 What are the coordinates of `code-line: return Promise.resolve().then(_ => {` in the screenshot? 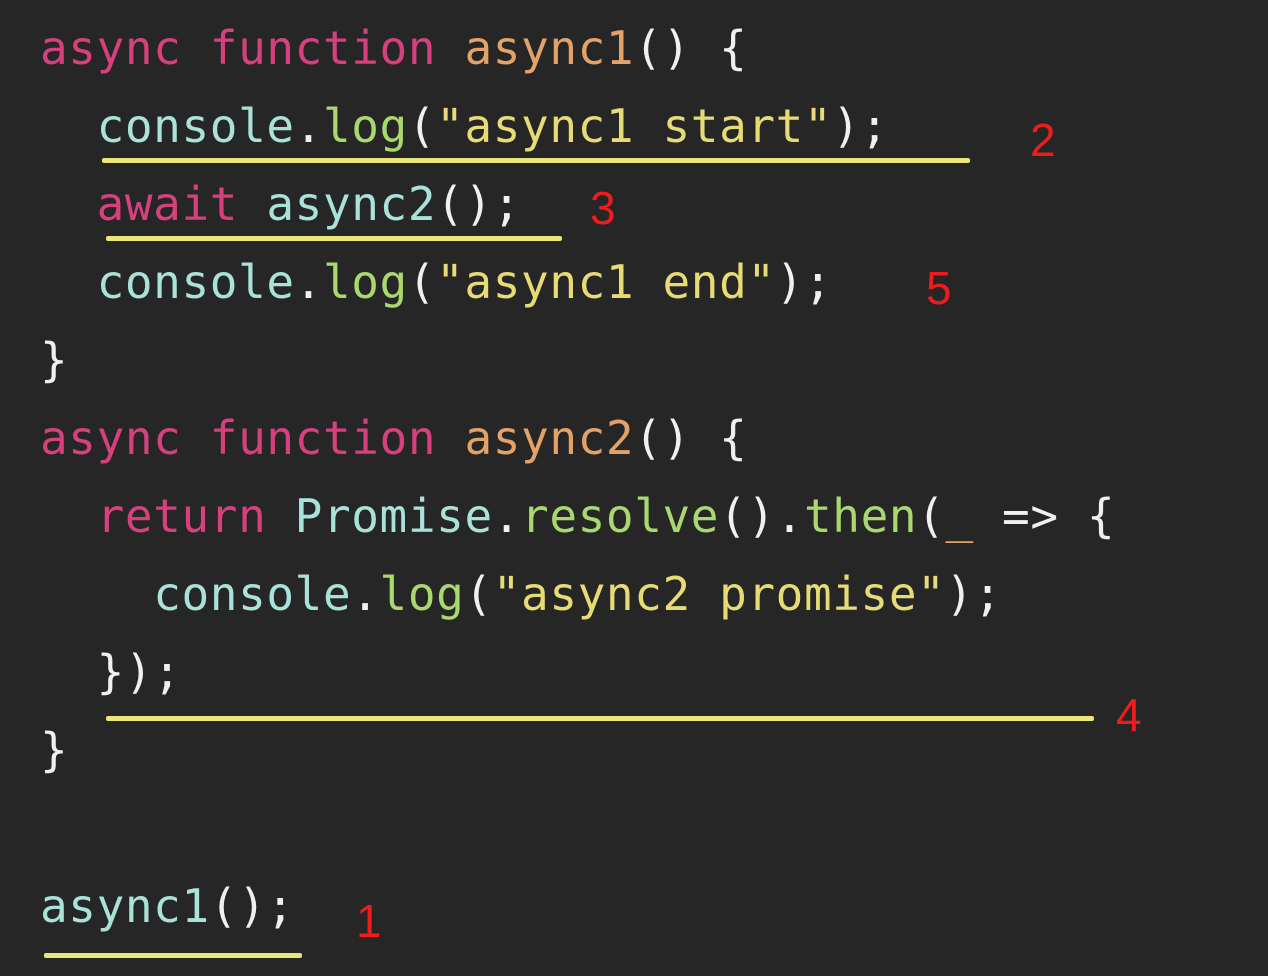 It's located at (577, 516).